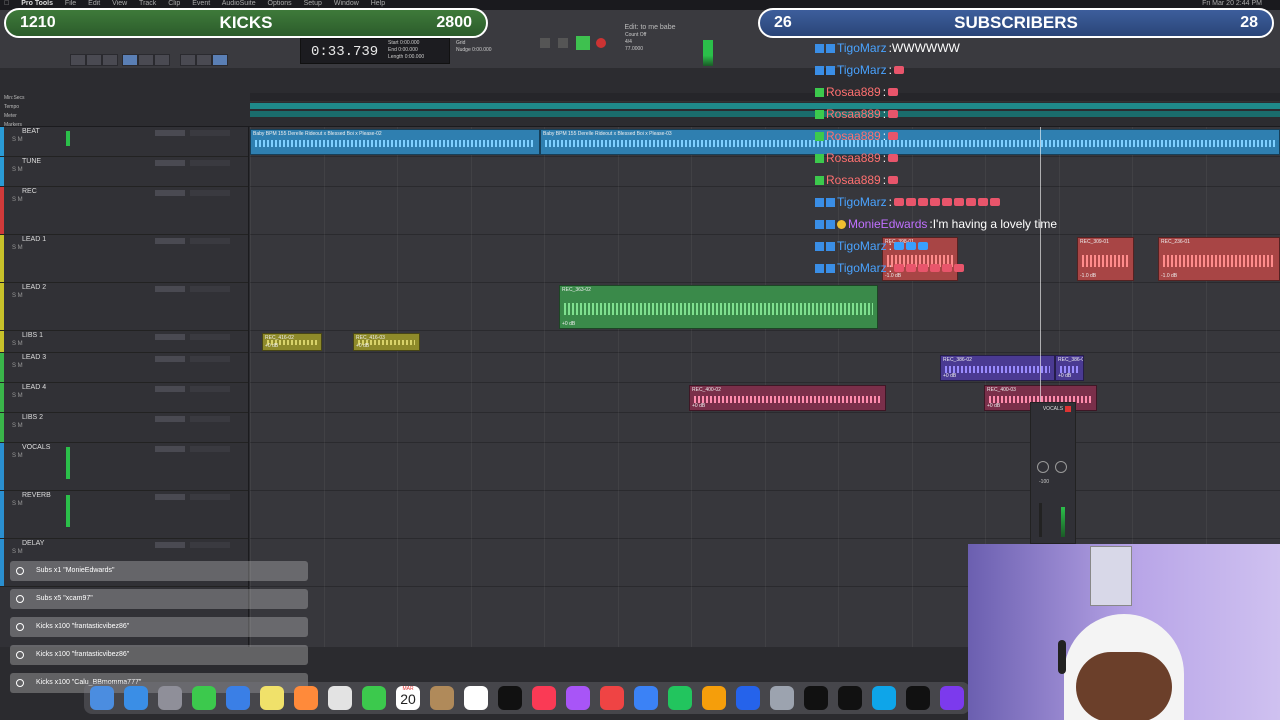 The width and height of the screenshot is (1280, 720). What do you see at coordinates (386, 342) in the screenshot?
I see `audio-clip: REC_416-03 +0 dB` at bounding box center [386, 342].